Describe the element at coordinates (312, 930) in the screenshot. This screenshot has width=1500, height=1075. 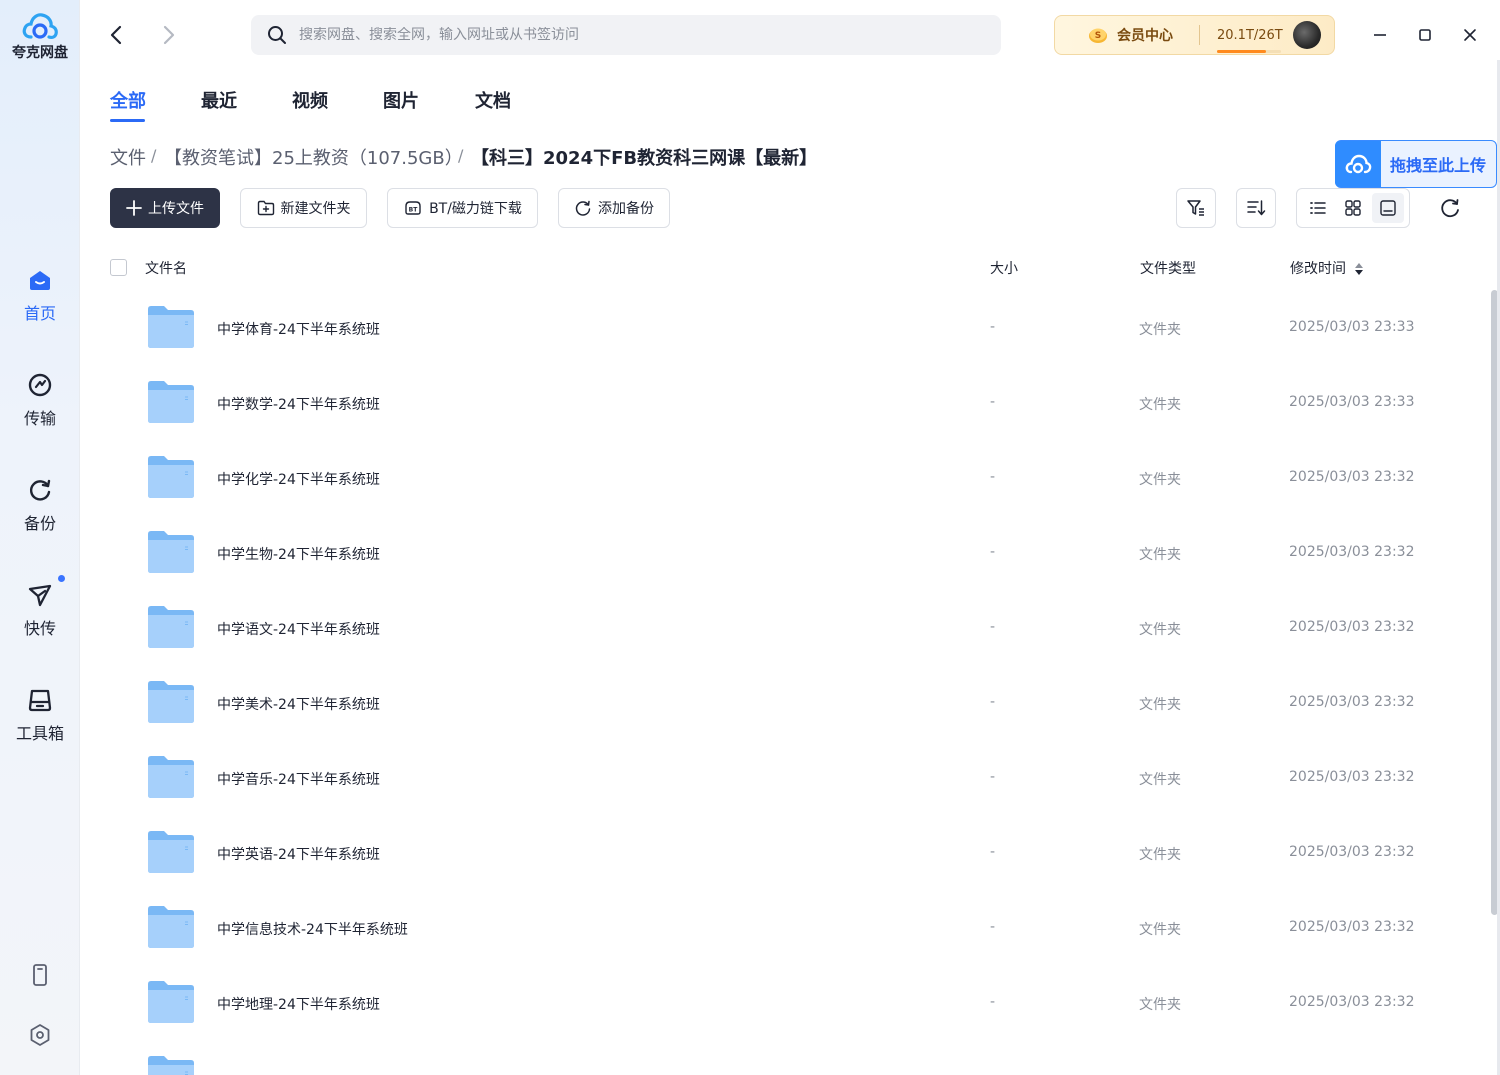
I see `file-name: 中学信息技术-24下半年系统班` at that location.